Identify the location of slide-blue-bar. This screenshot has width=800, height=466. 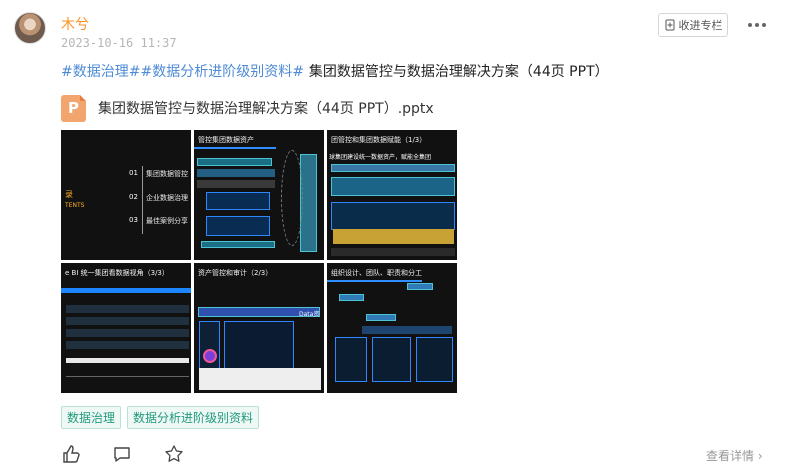
(126, 290).